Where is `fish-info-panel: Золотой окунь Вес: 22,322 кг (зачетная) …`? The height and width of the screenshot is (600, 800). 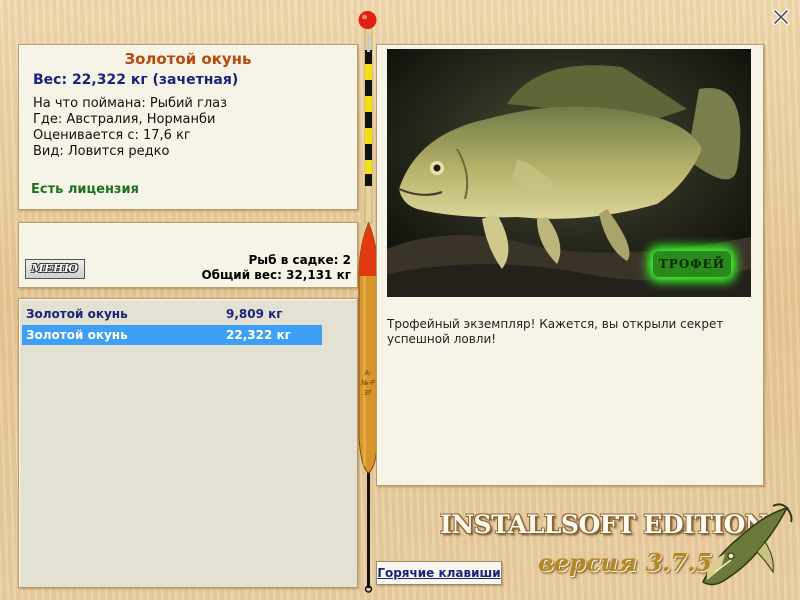
fish-info-panel: Золотой окунь Вес: 22,322 кг (зачетная) … is located at coordinates (188, 127).